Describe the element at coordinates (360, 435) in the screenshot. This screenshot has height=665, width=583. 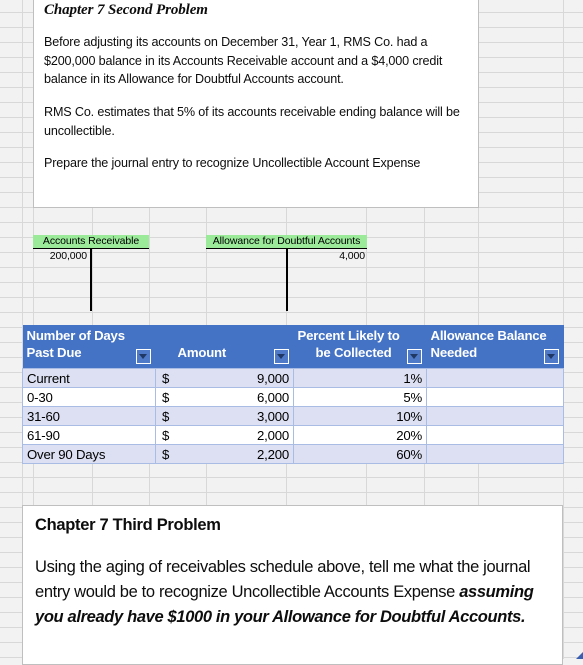
I see `cell-percent-collected: 20%` at that location.